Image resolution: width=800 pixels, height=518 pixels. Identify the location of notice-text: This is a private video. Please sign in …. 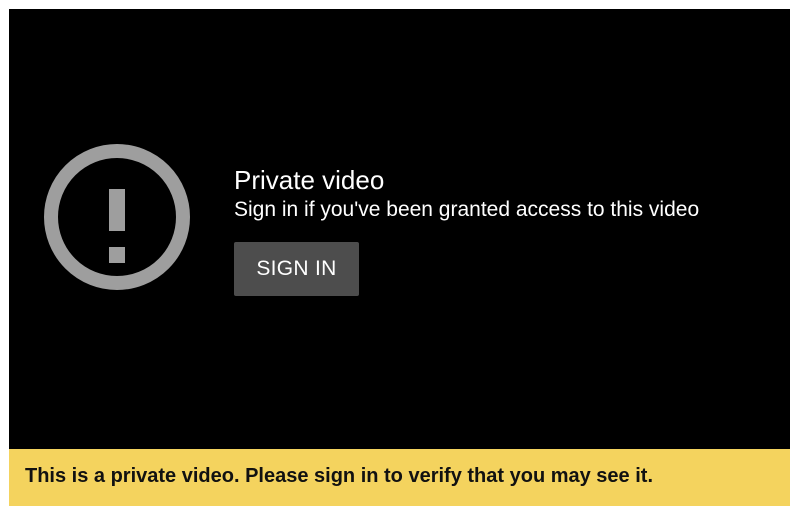
(339, 476).